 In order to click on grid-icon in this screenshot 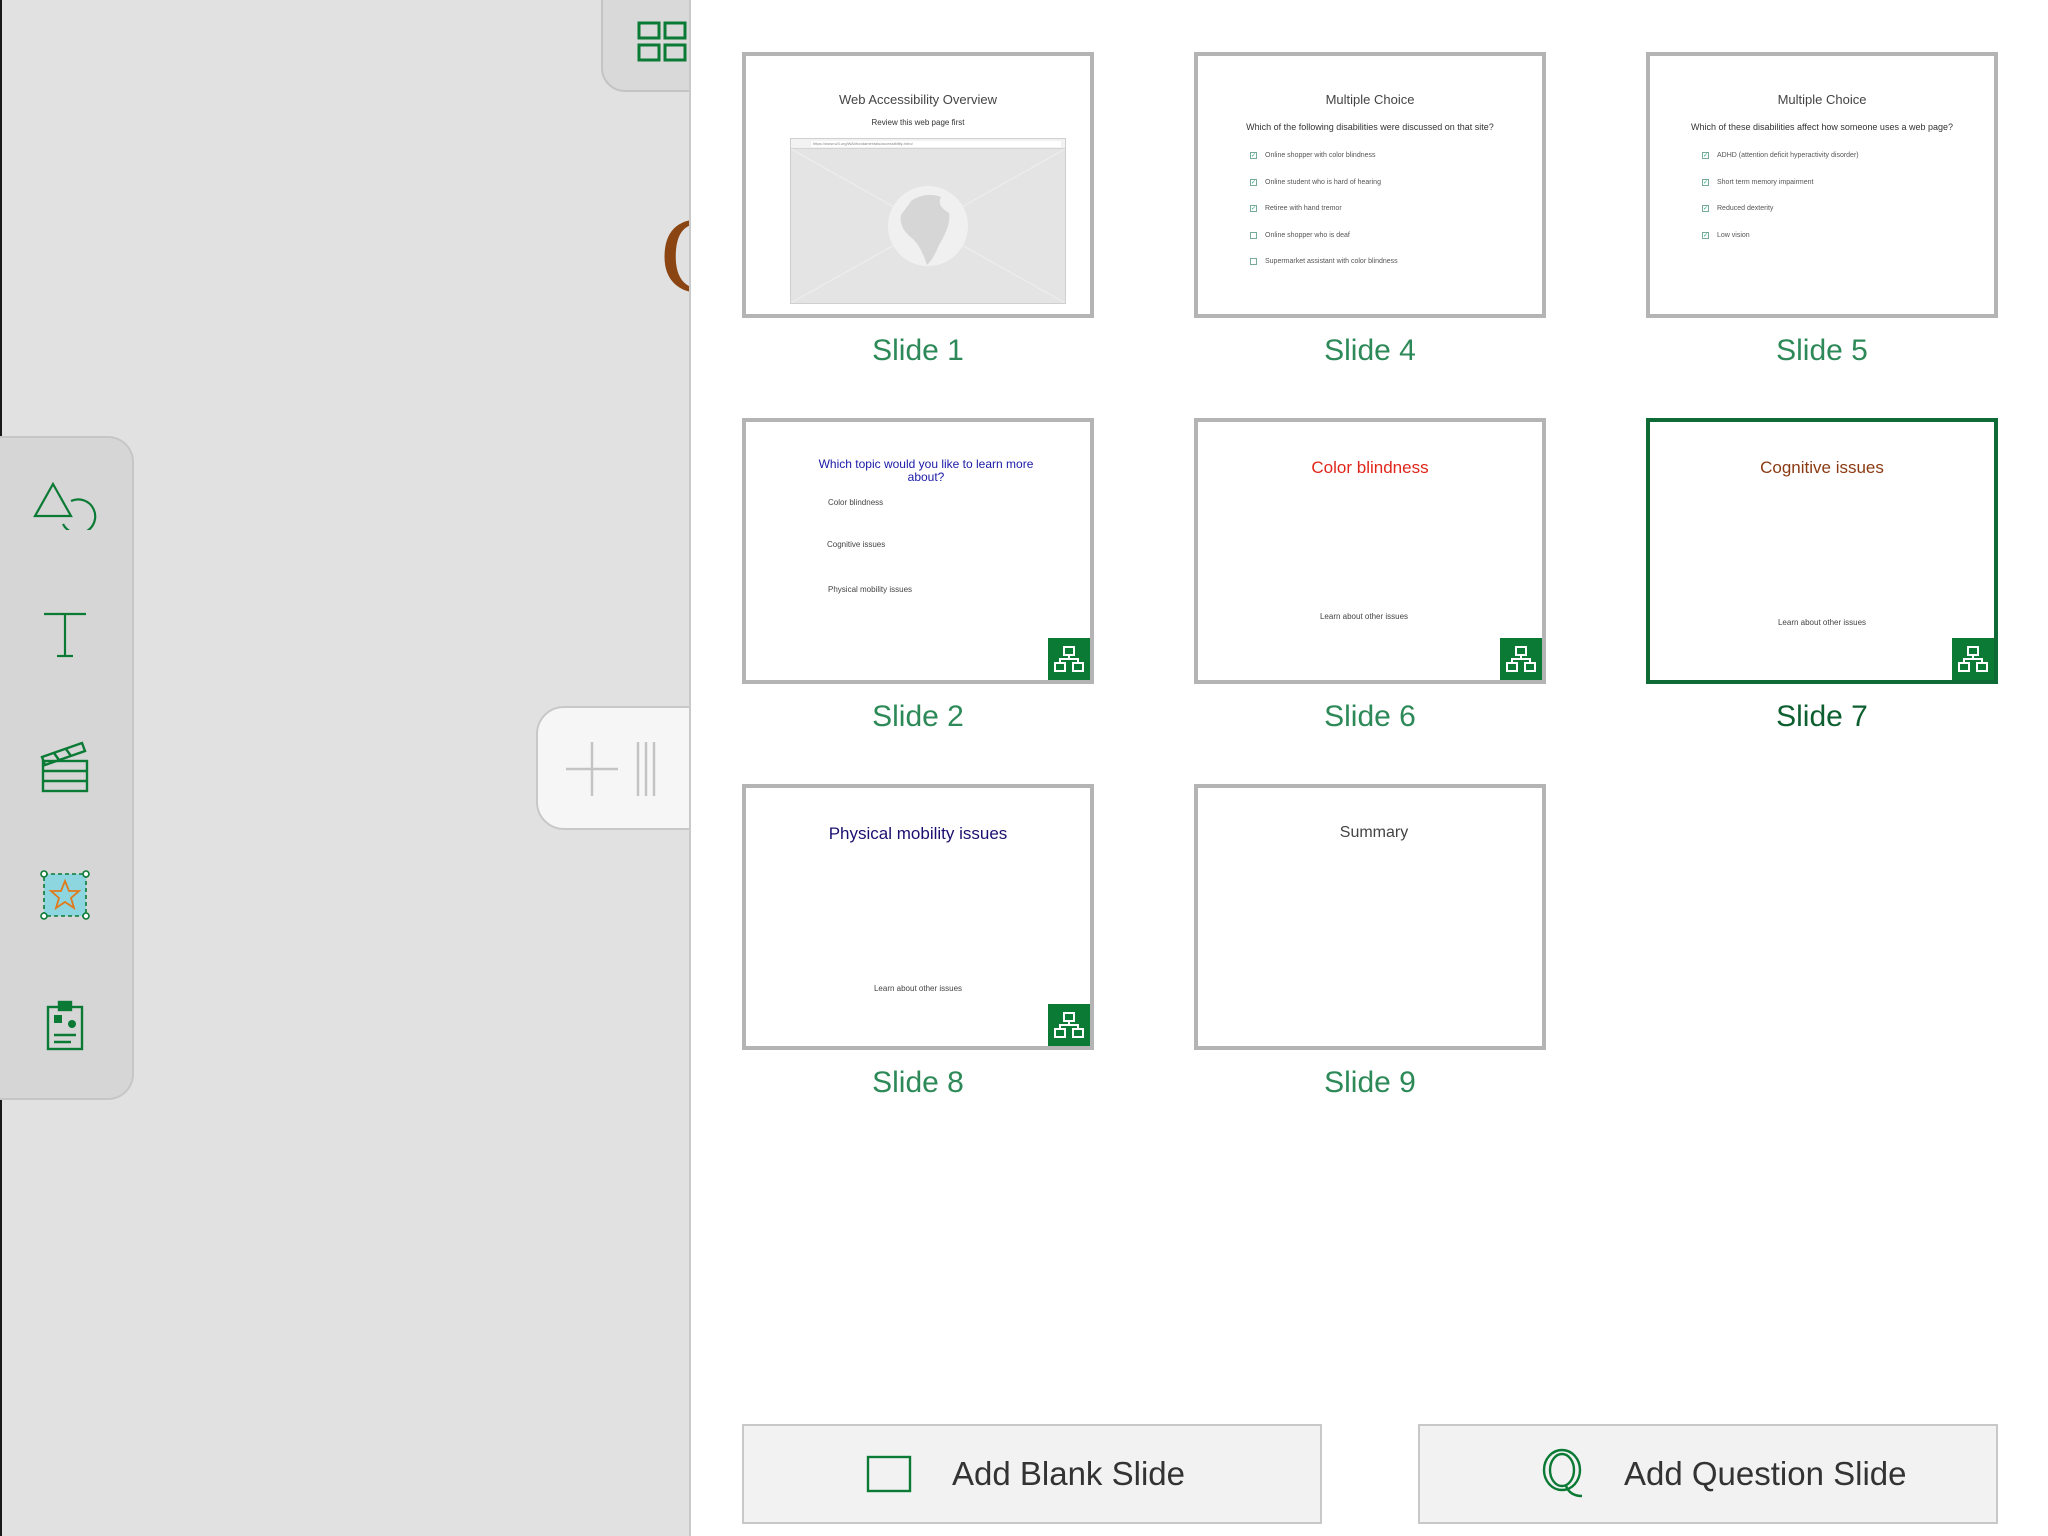, I will do `click(662, 44)`.